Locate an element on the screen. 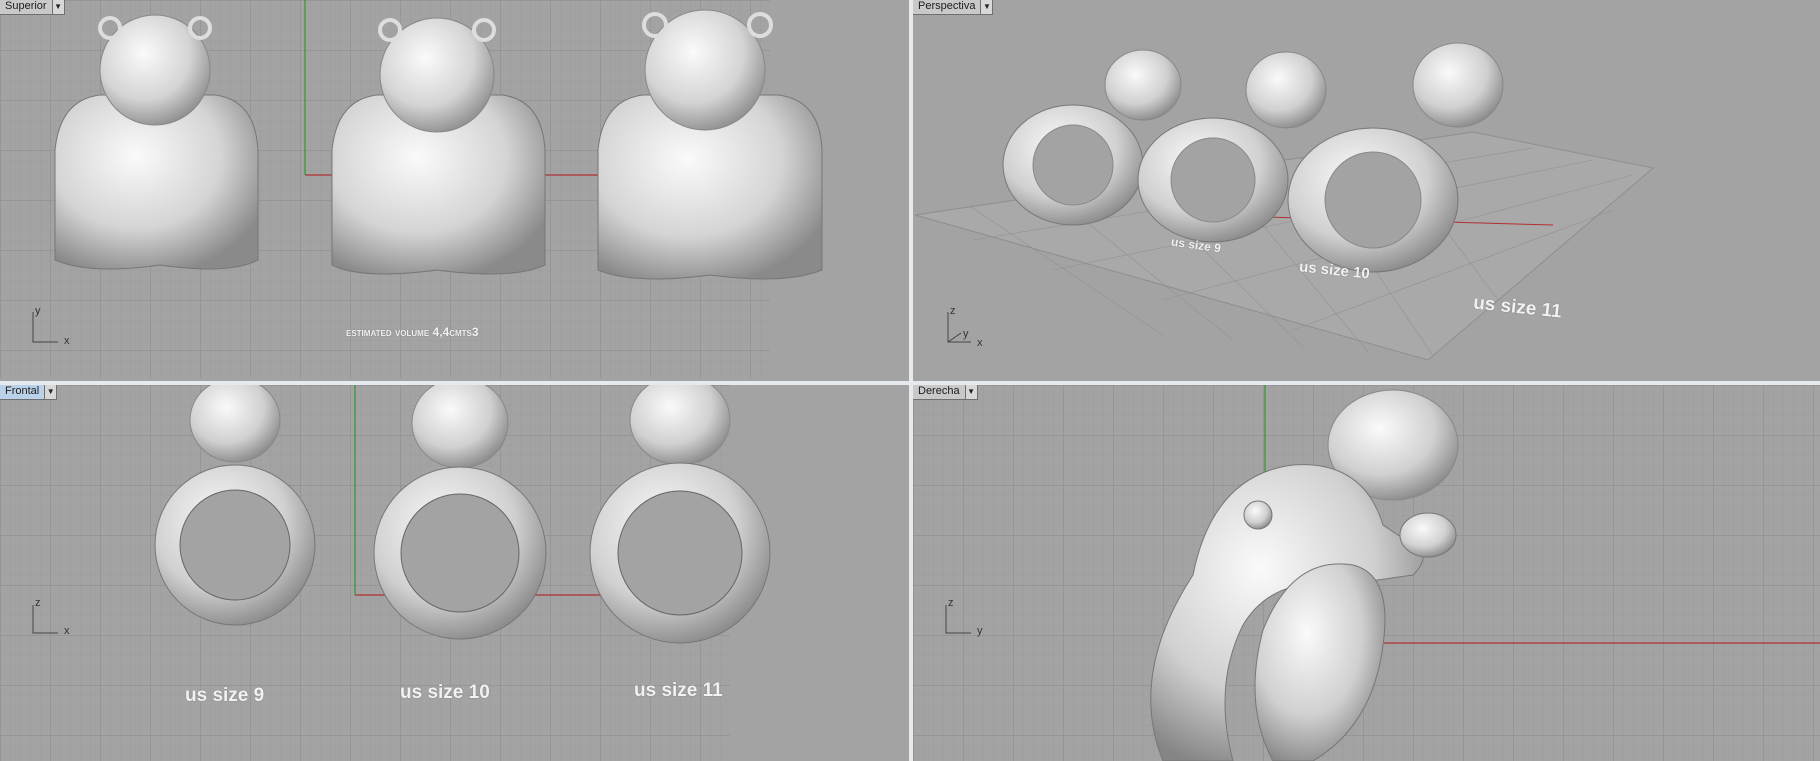  viewport-tab-right: Derecha ▼ is located at coordinates (945, 392).